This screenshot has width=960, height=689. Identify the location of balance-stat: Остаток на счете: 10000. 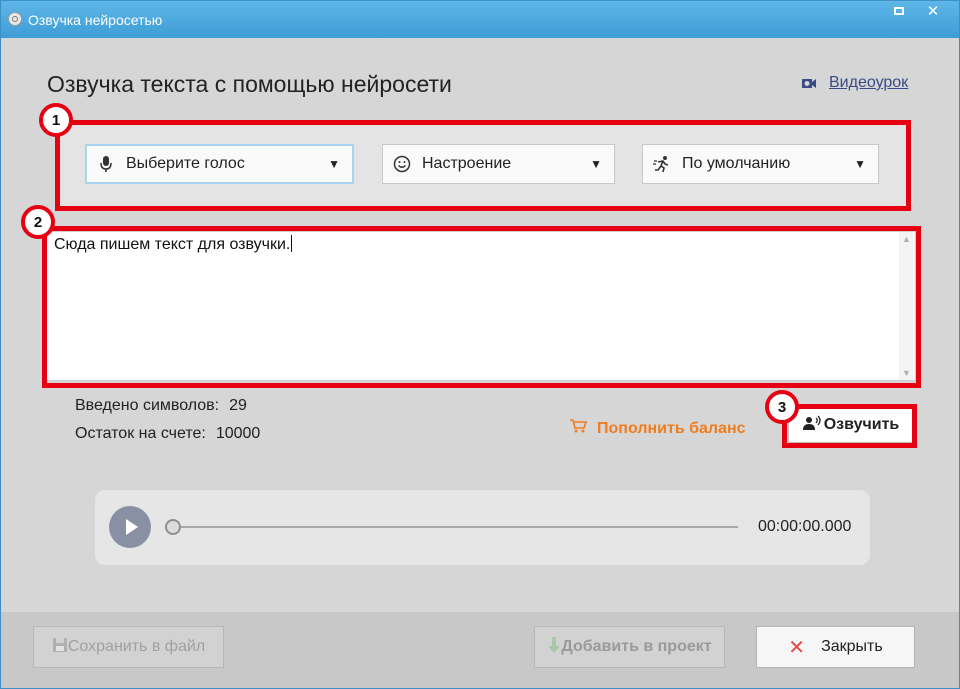
(167, 434).